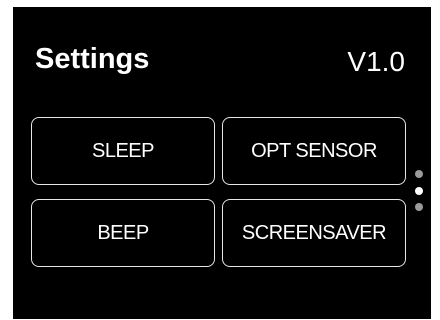  I want to click on opt-sensor-button: OPT SENSOR, so click(314, 151).